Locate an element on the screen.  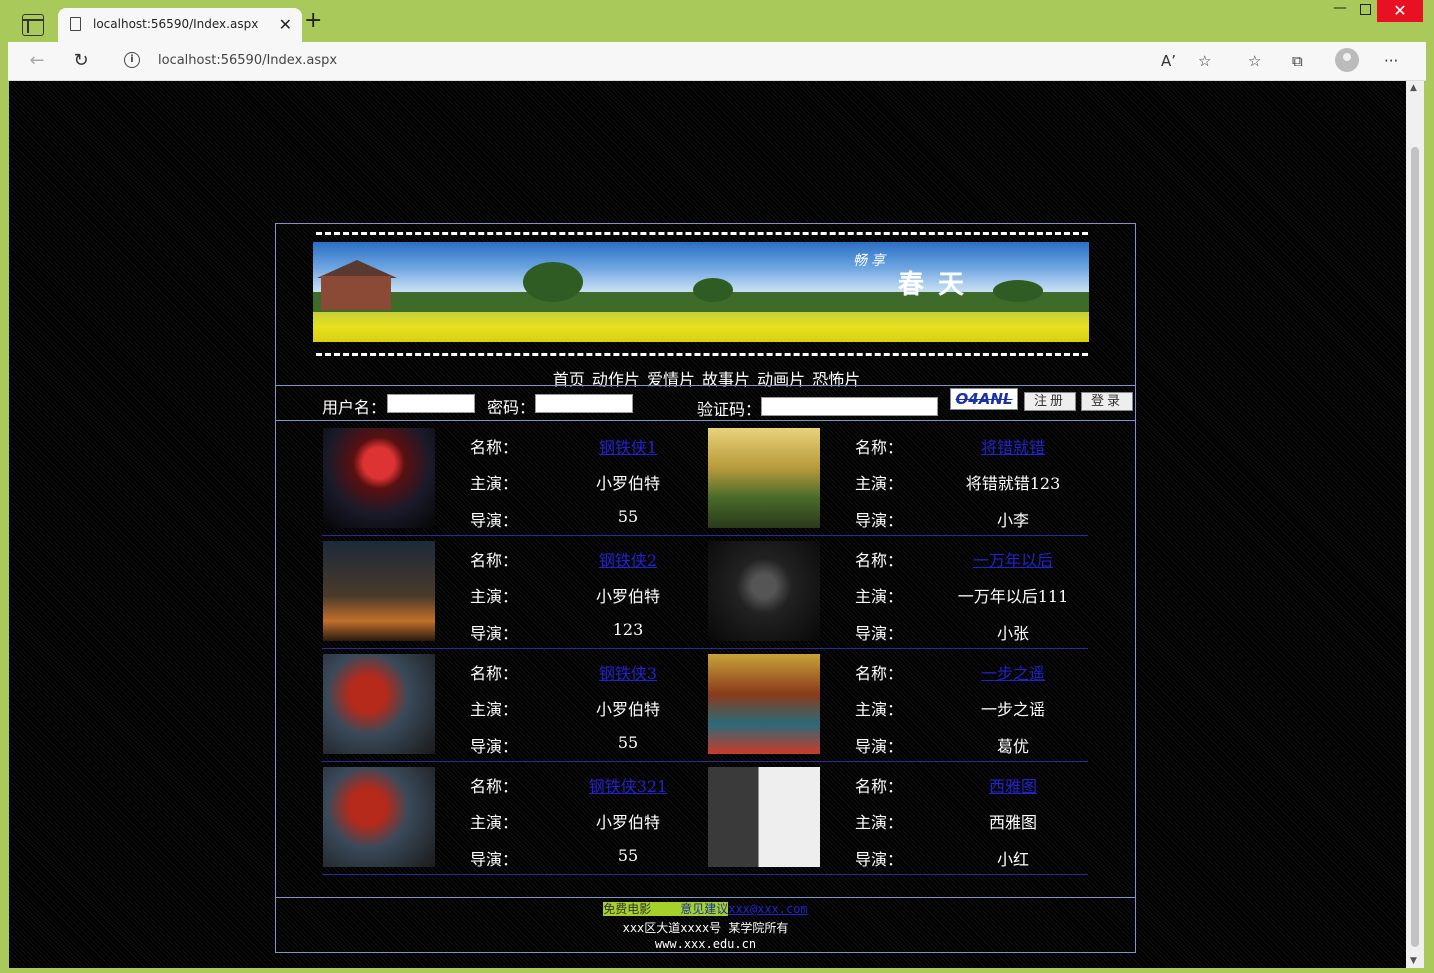
password-label: 密码： is located at coordinates (511, 407).